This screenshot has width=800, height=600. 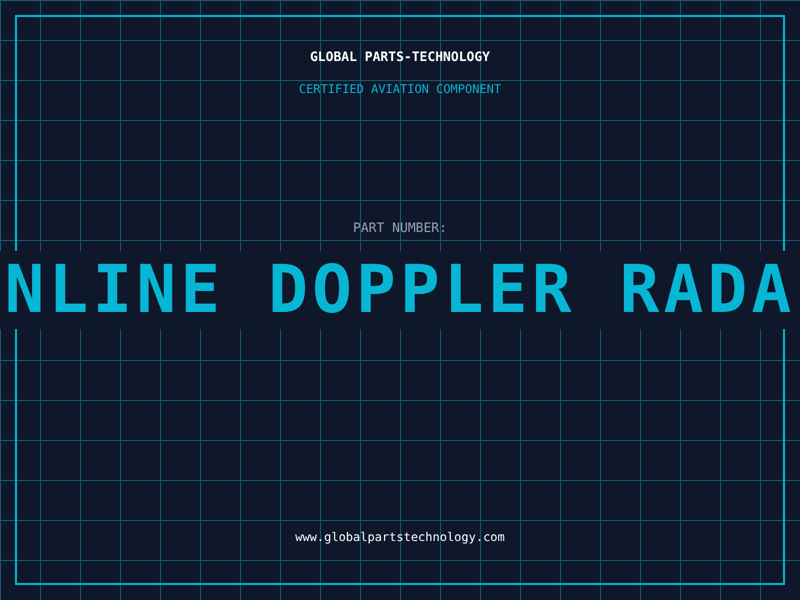 I want to click on brand-title: GLOBAL PARTS-TECHNOLOGY, so click(x=400, y=58).